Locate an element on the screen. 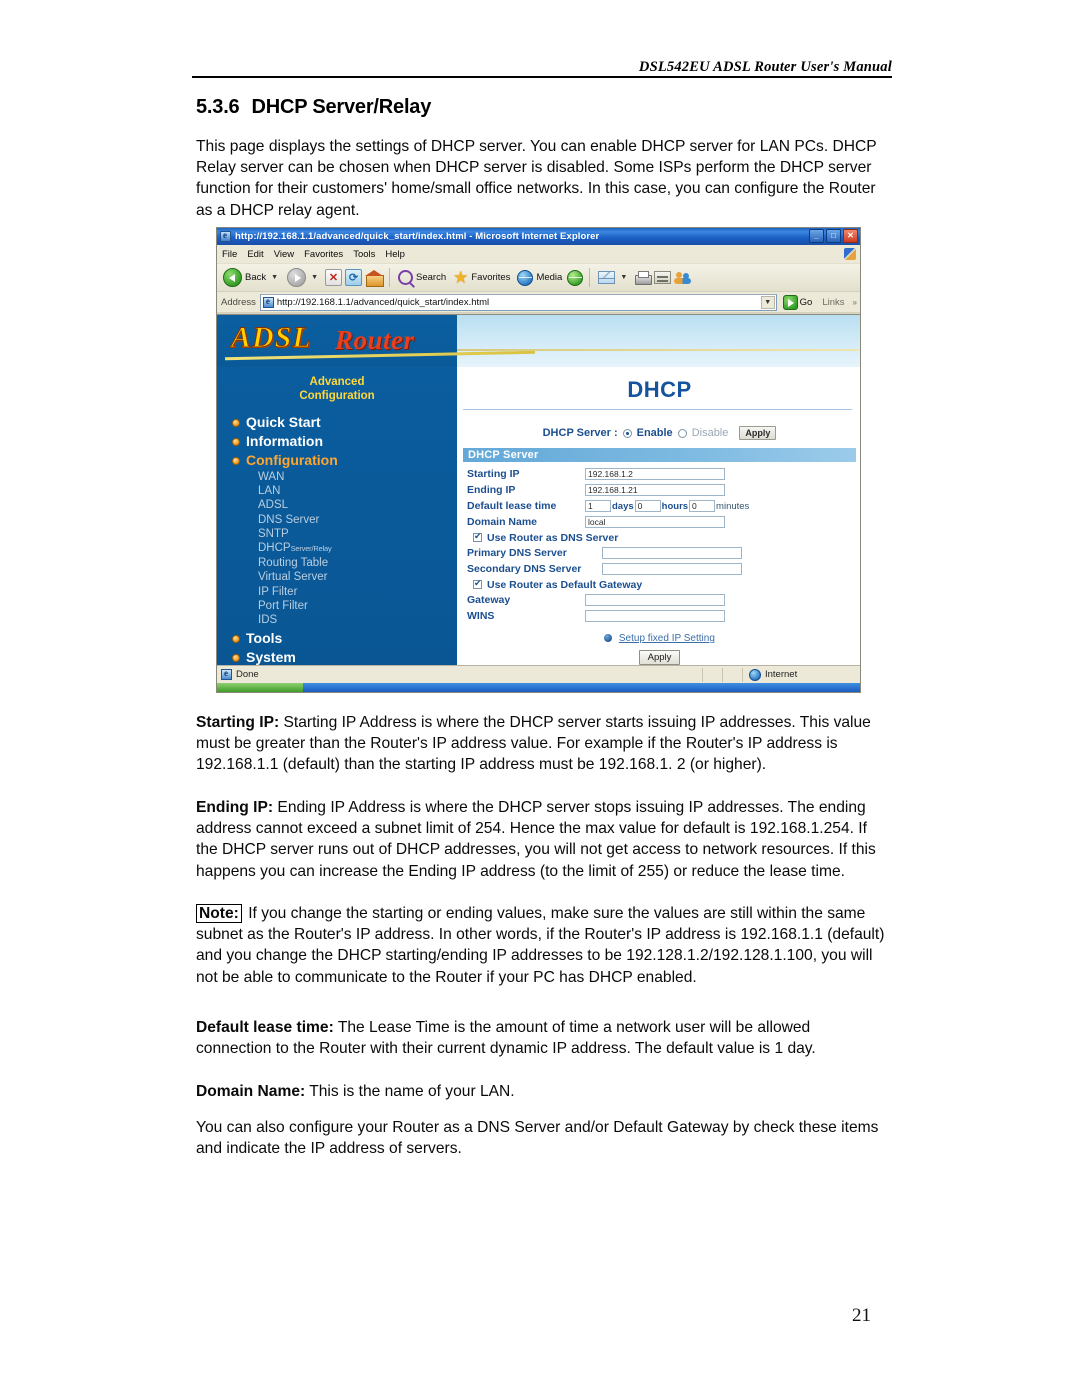  apply-button: Apply is located at coordinates (659, 657).